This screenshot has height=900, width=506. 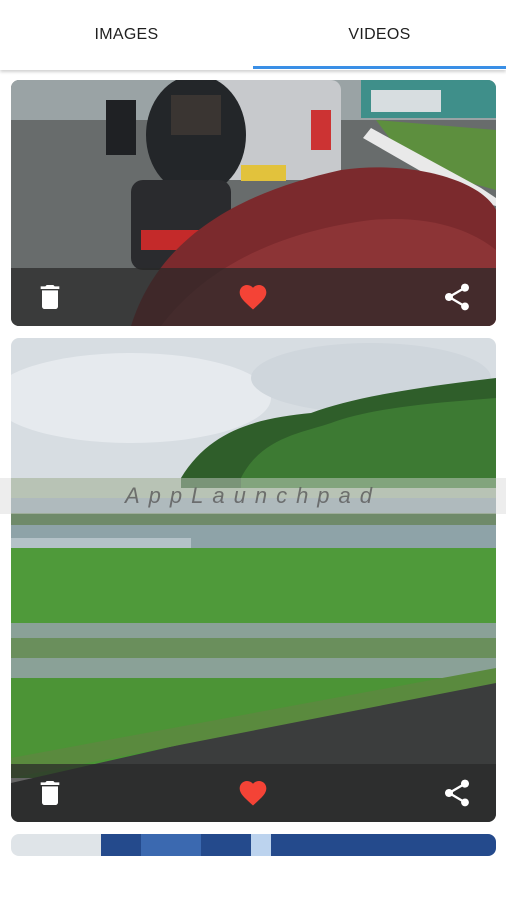 I want to click on tab-bar: IMAGES VIDEOS, so click(x=253, y=35).